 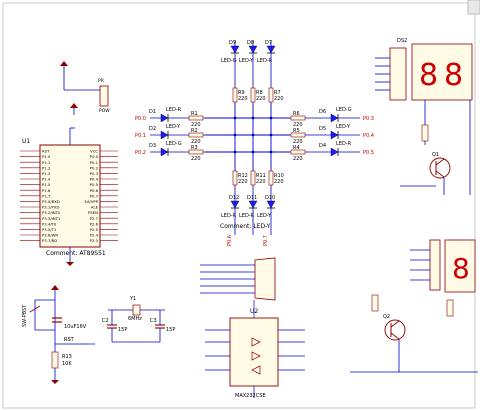 I want to click on seg-digit-1: 8, so click(x=428, y=75).